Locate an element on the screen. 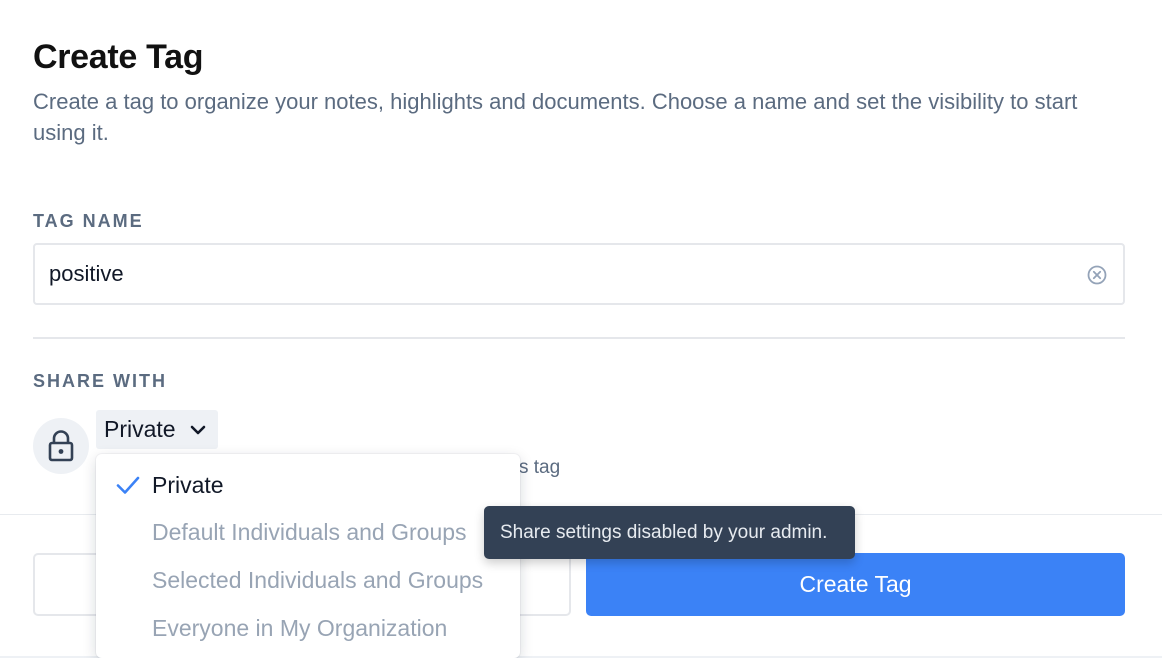 This screenshot has width=1162, height=658. create-tag-button: Create Tag is located at coordinates (855, 584).